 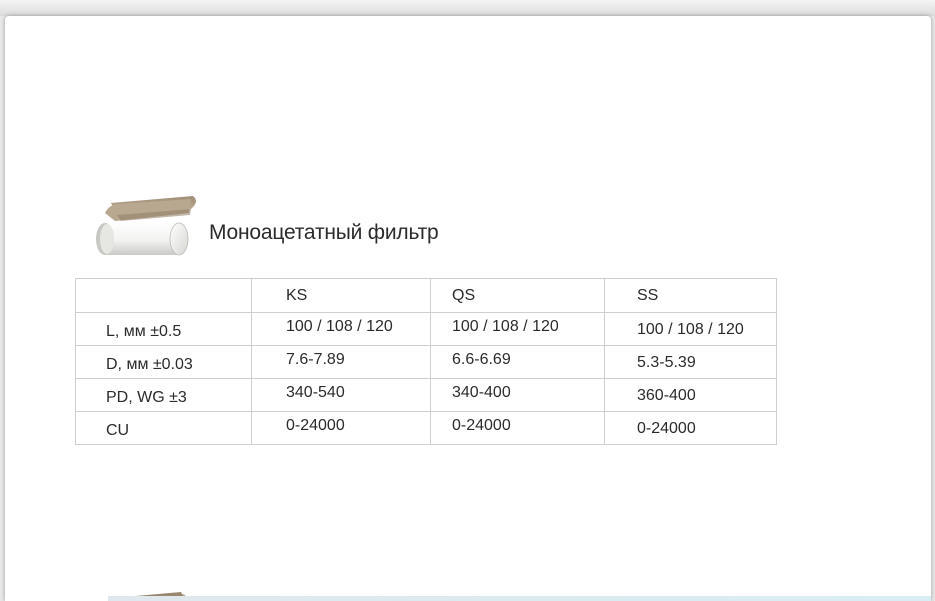 I want to click on header-cell-ks: KS, so click(x=341, y=295).